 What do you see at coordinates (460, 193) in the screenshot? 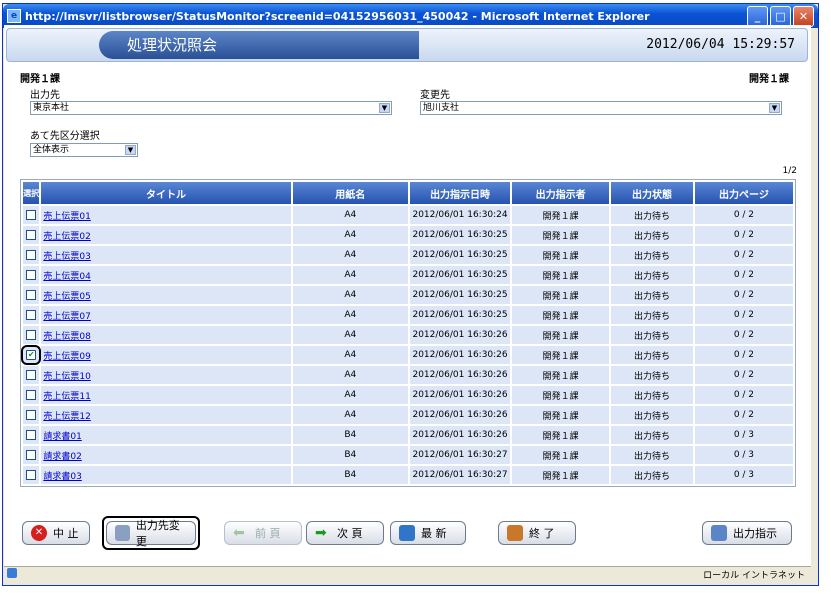
I see `col-datetime: 出力指示日時` at bounding box center [460, 193].